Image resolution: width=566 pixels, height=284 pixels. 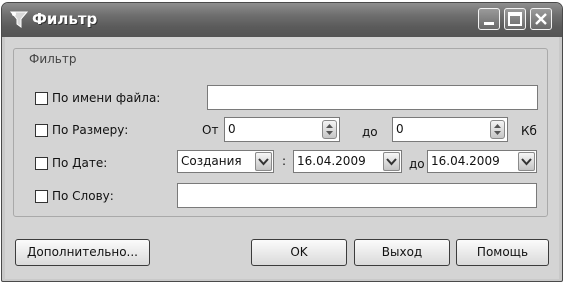 What do you see at coordinates (331, 161) in the screenshot?
I see `date-from-value: 16.04.2009` at bounding box center [331, 161].